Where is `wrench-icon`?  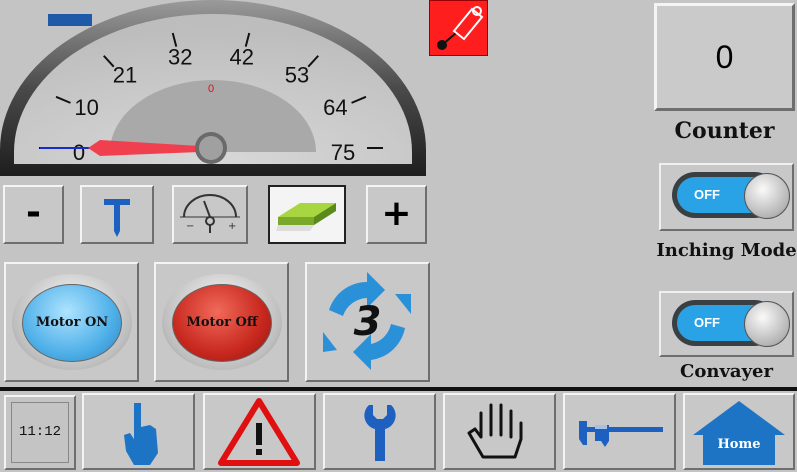
wrench-icon is located at coordinates (380, 433).